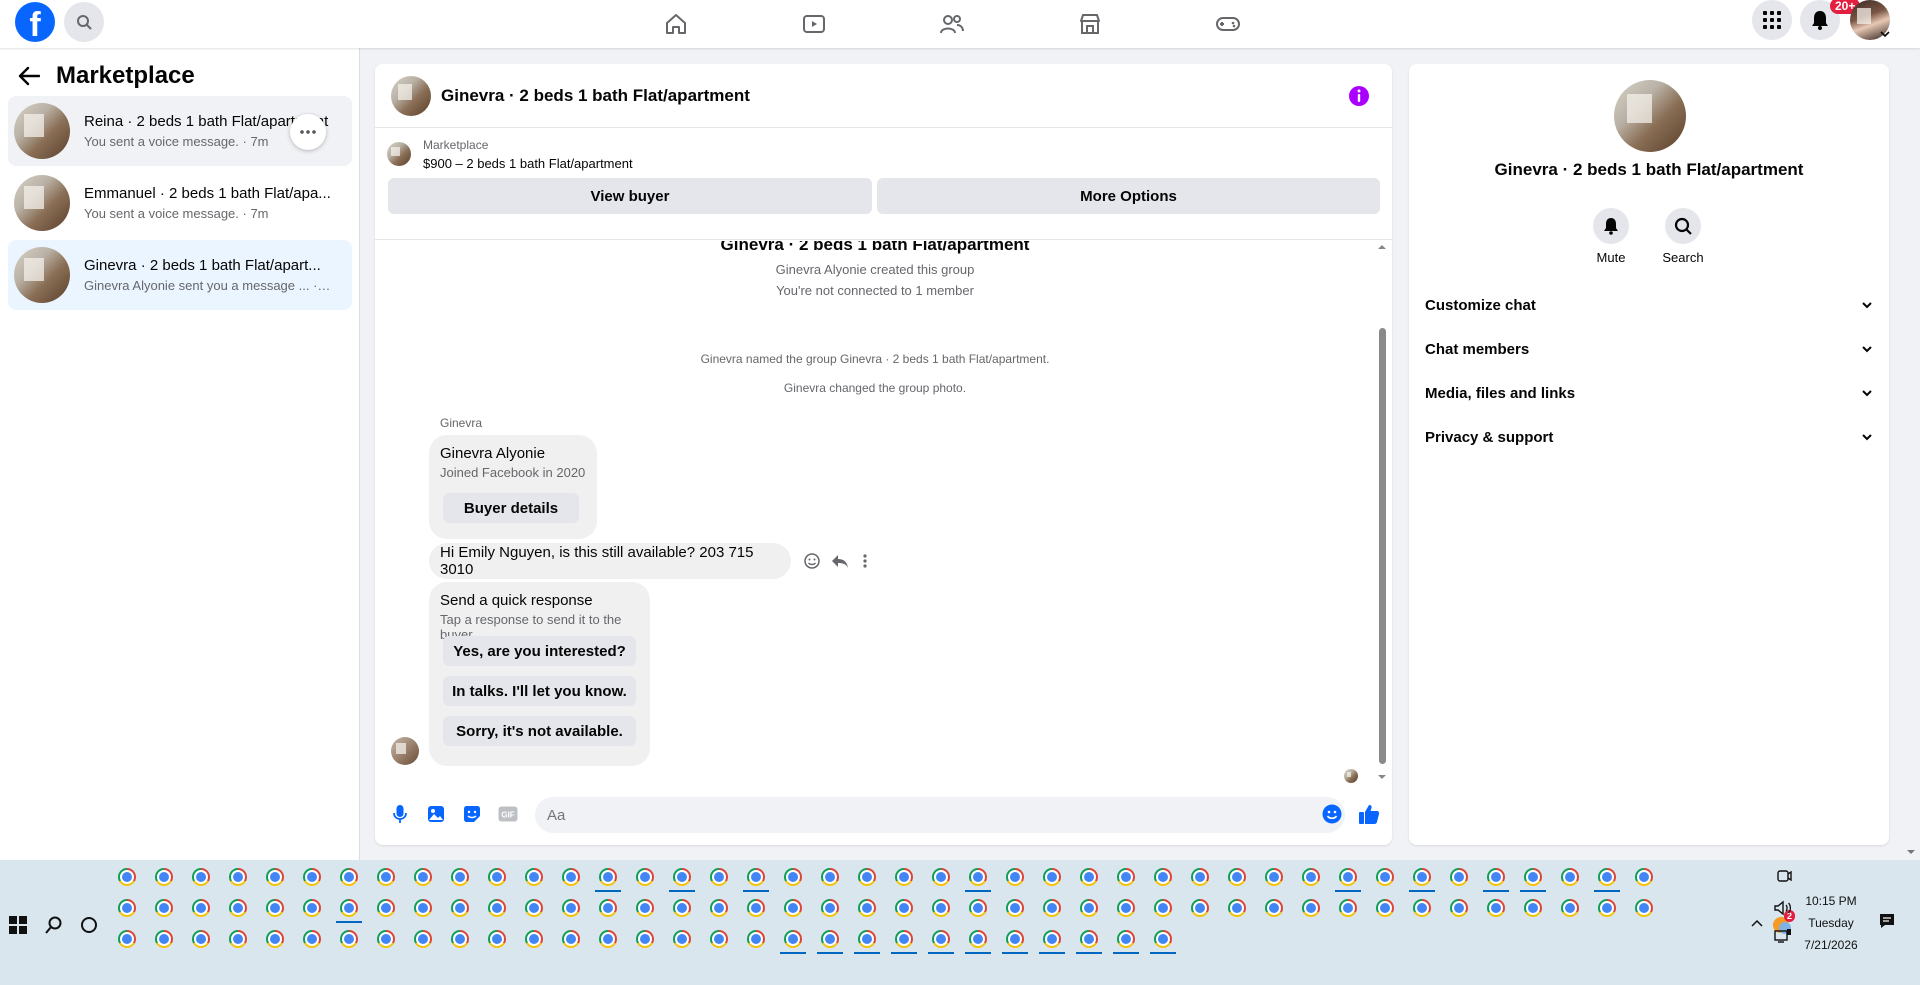  What do you see at coordinates (539, 731) in the screenshot?
I see `quick-response-button: Sorry, it's not available.` at bounding box center [539, 731].